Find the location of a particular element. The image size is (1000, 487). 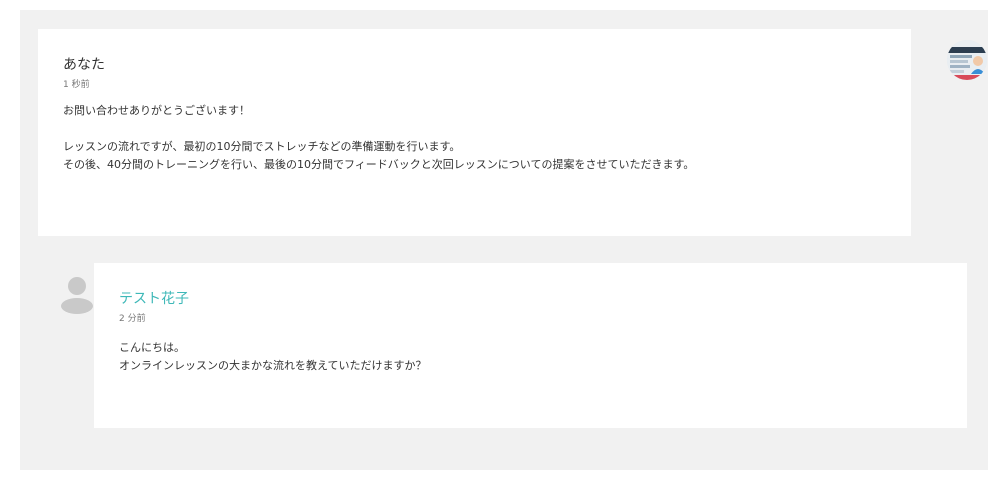

user-photo-avatar-icon is located at coordinates (967, 60).